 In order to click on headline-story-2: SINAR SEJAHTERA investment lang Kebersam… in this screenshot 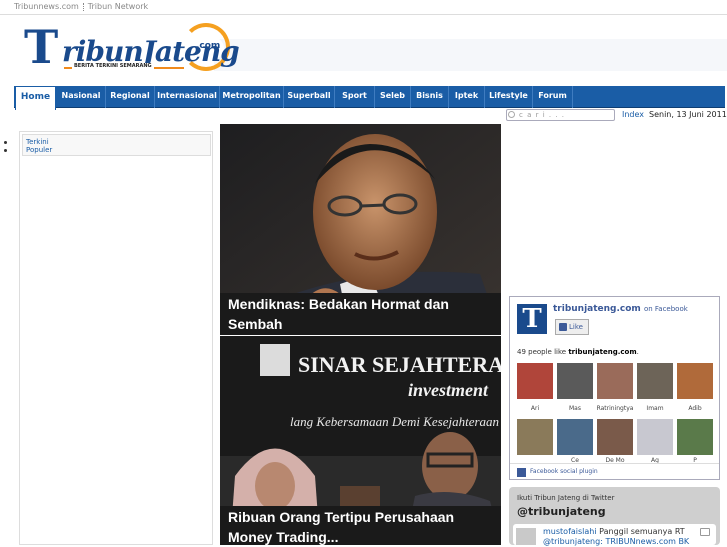, I will do `click(360, 440)`.